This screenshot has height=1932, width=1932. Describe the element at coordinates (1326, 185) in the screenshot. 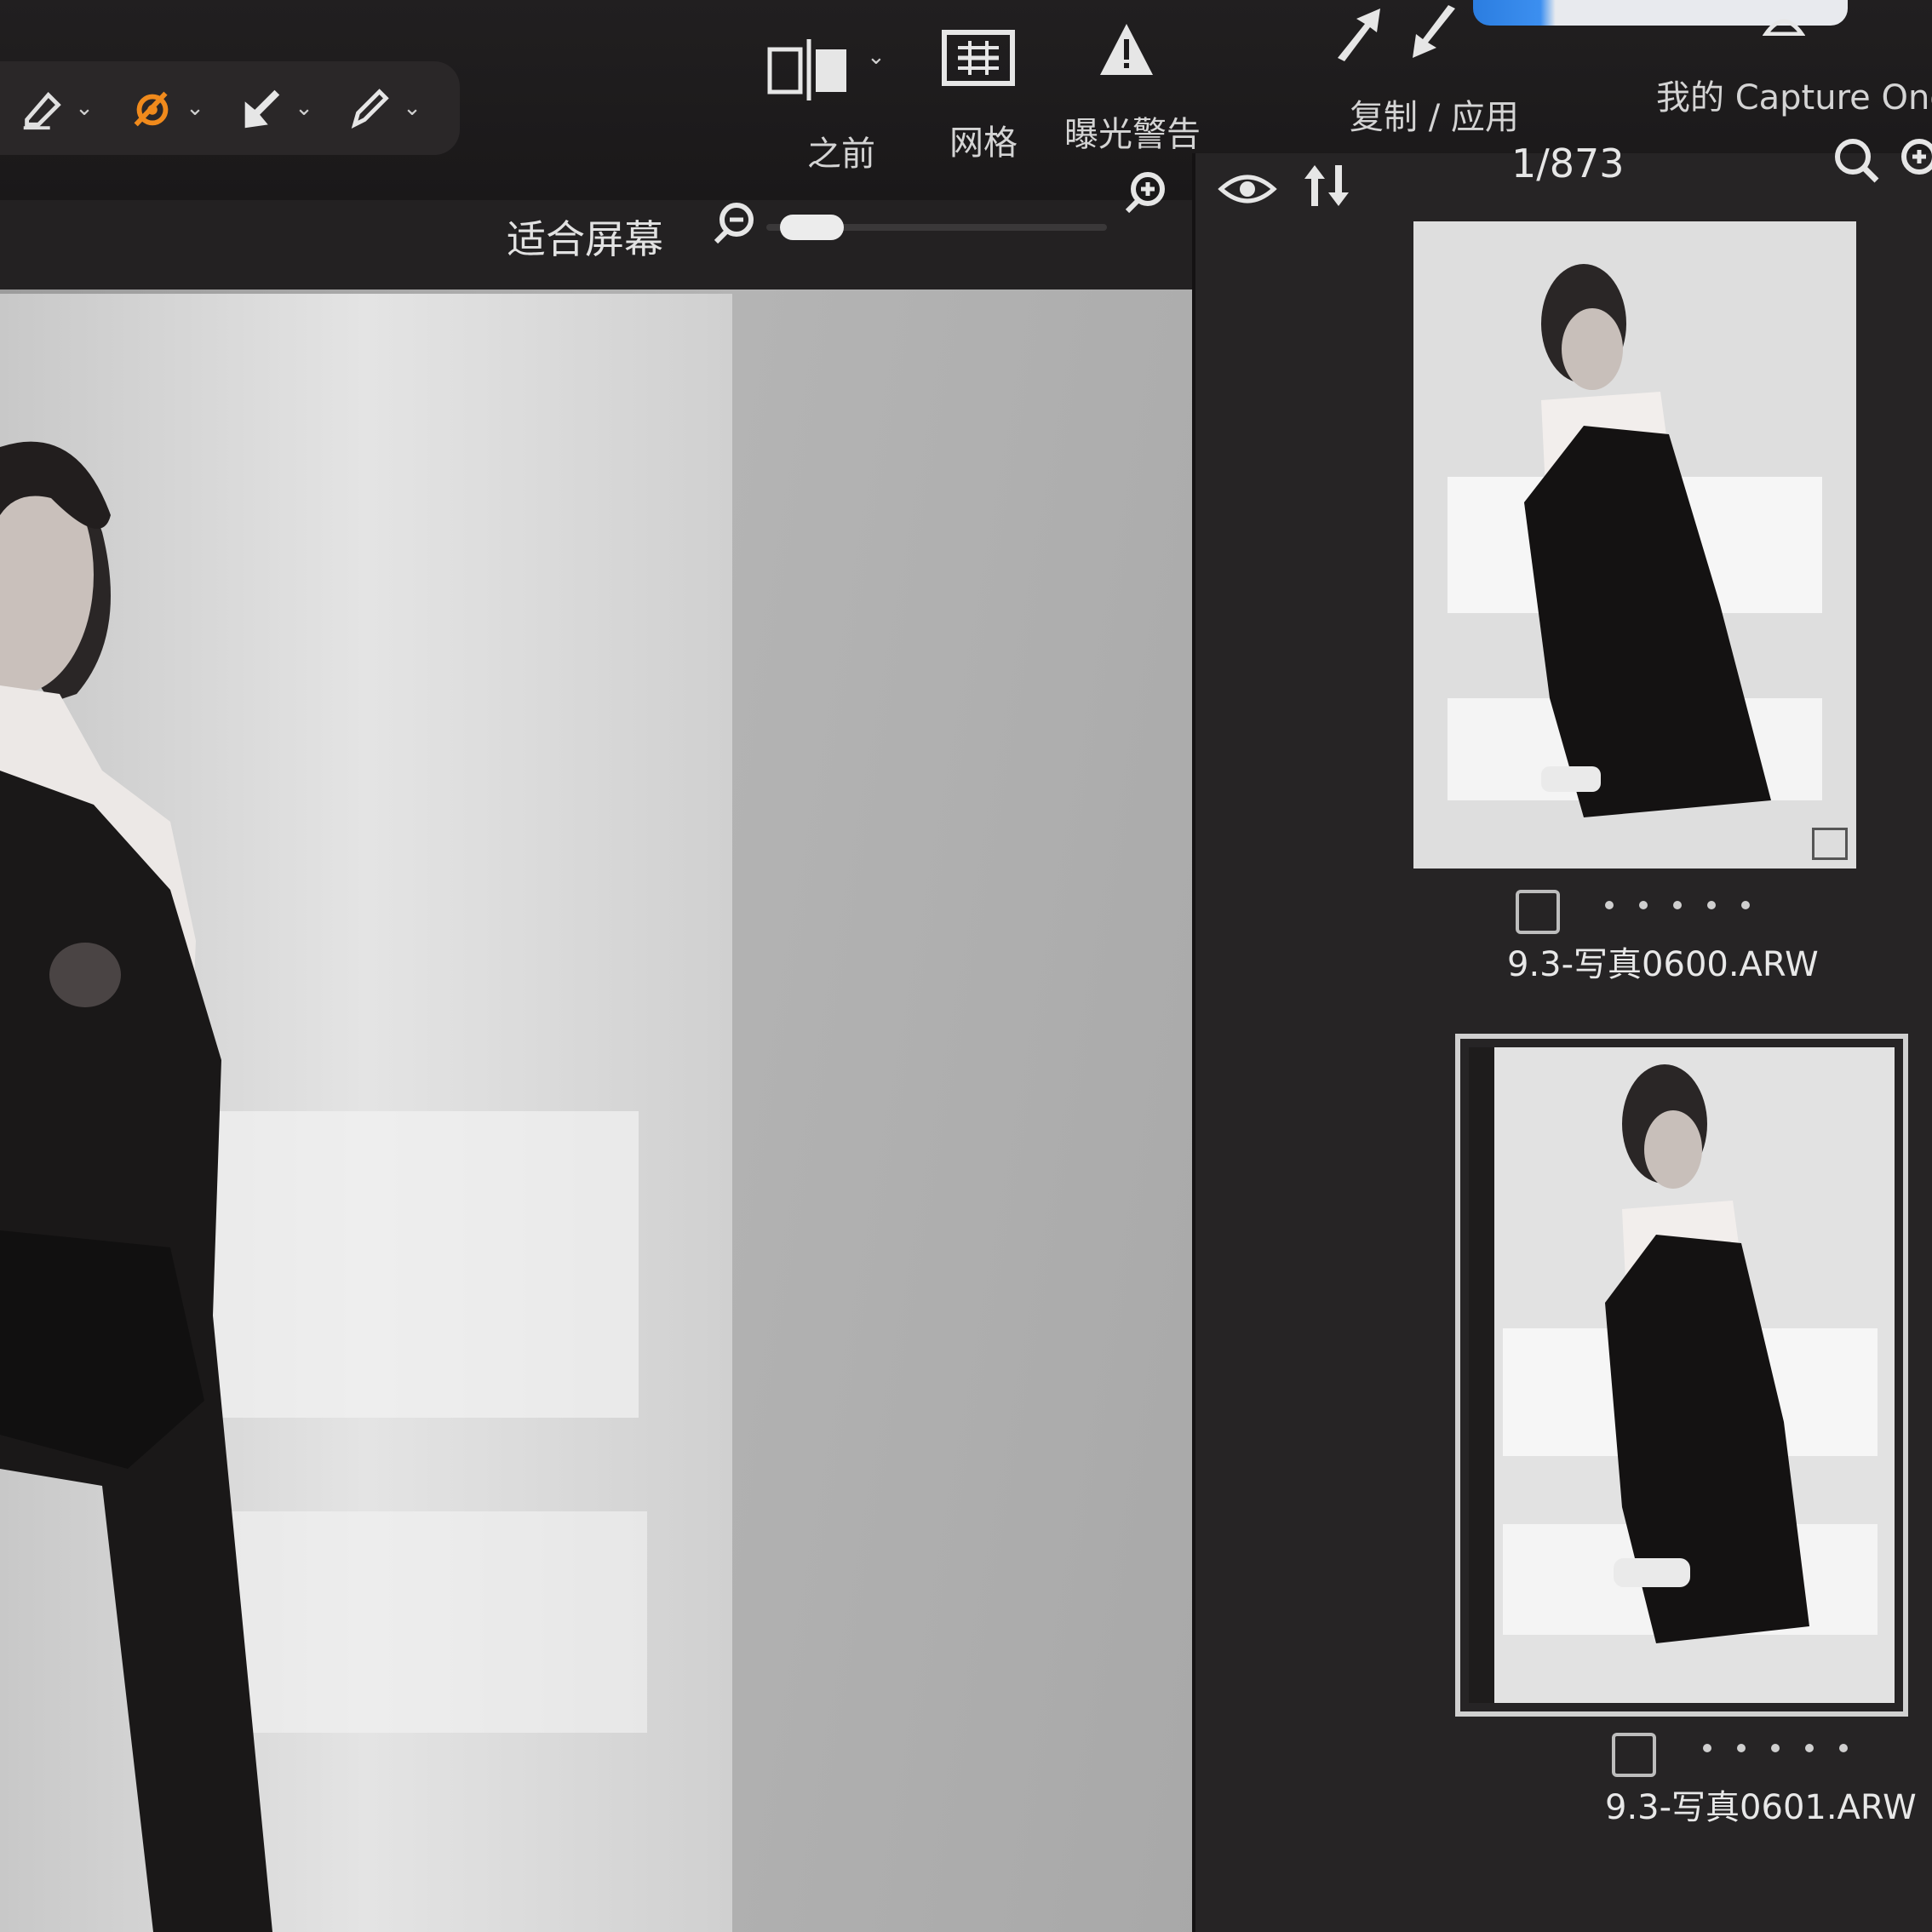

I see `sort-icon` at that location.